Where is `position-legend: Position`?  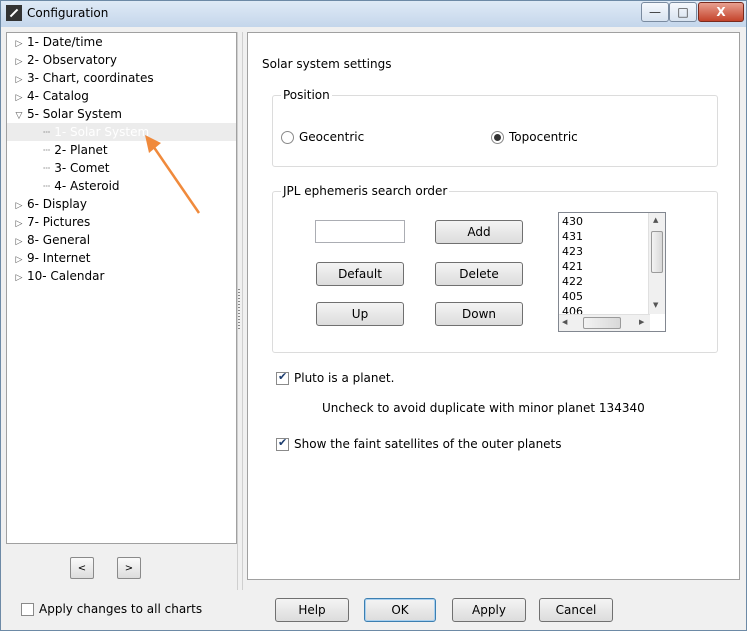 position-legend: Position is located at coordinates (306, 95).